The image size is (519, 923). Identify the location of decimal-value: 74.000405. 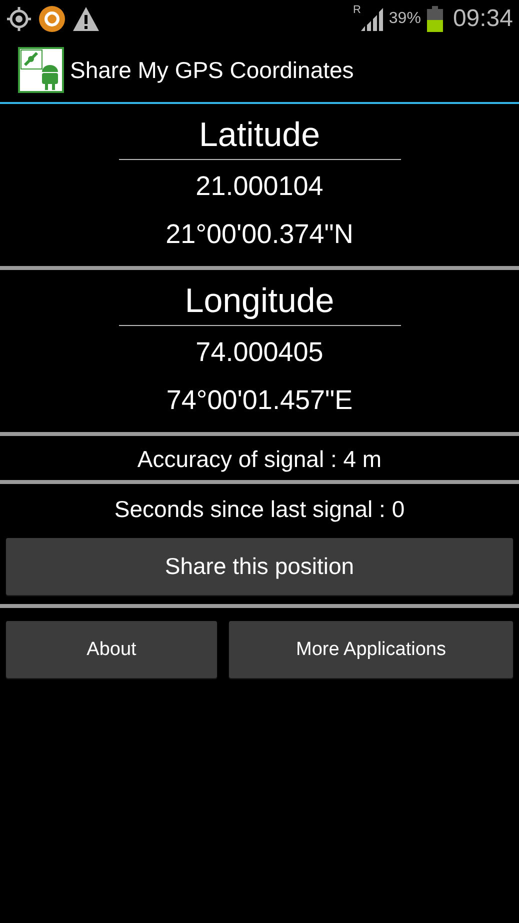
(260, 352).